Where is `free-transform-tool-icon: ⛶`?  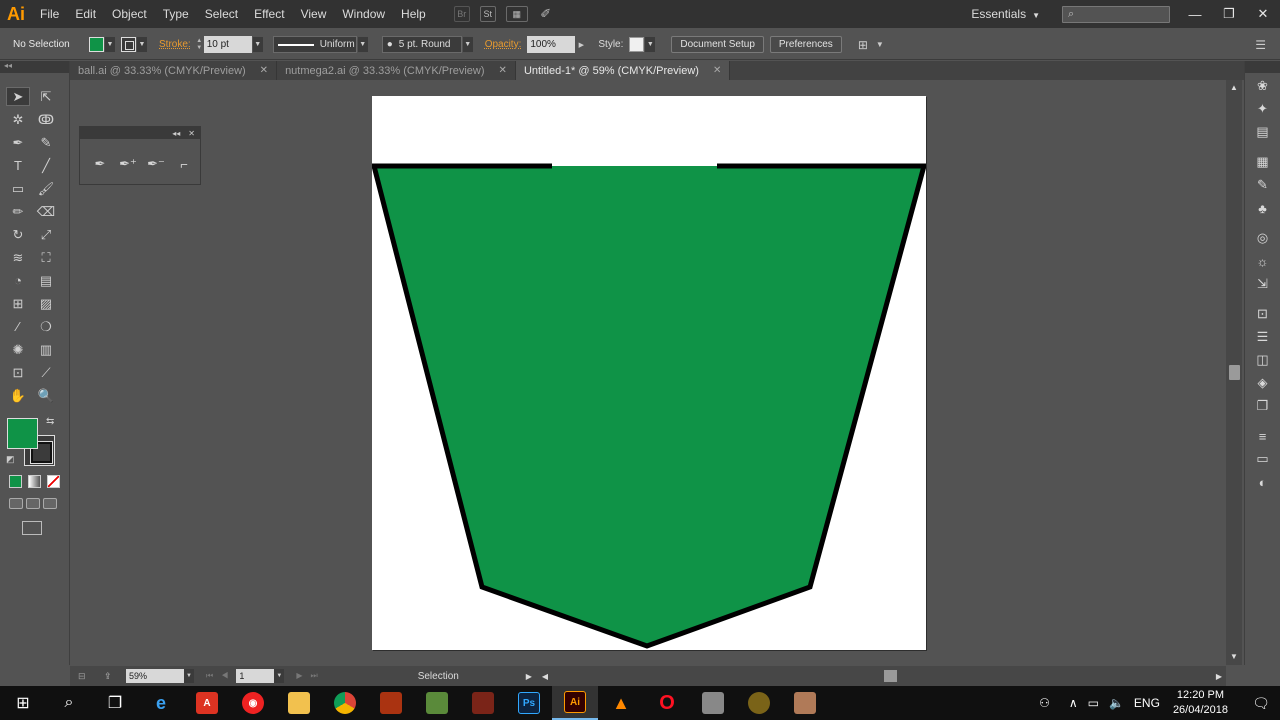
free-transform-tool-icon: ⛶ is located at coordinates (46, 257).